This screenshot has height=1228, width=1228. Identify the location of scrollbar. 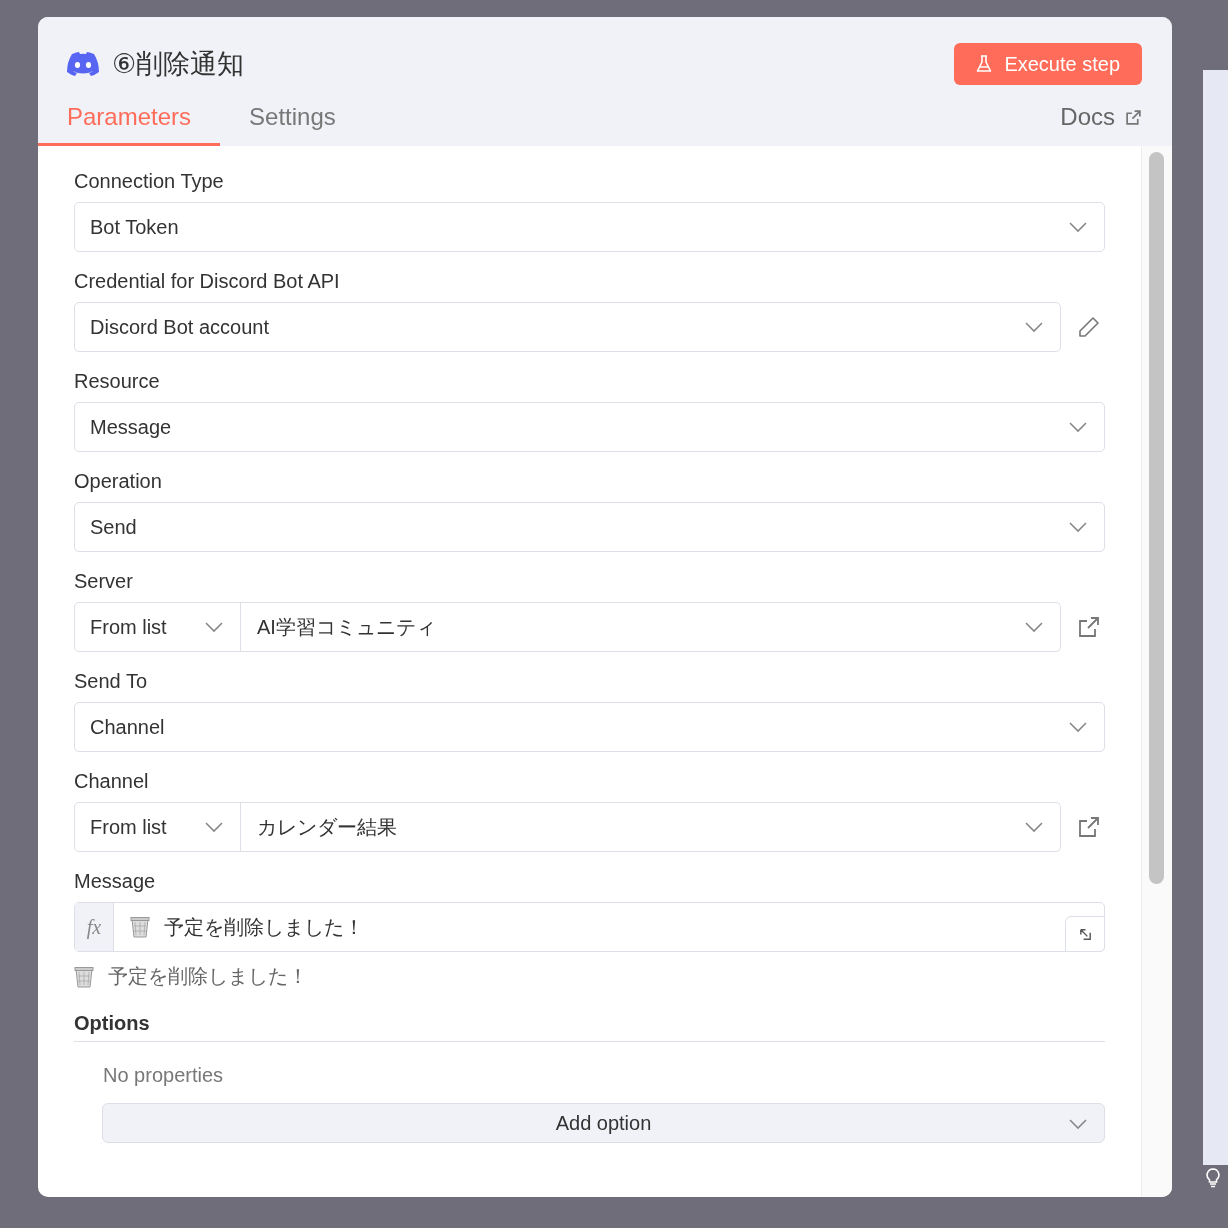
(1156, 518).